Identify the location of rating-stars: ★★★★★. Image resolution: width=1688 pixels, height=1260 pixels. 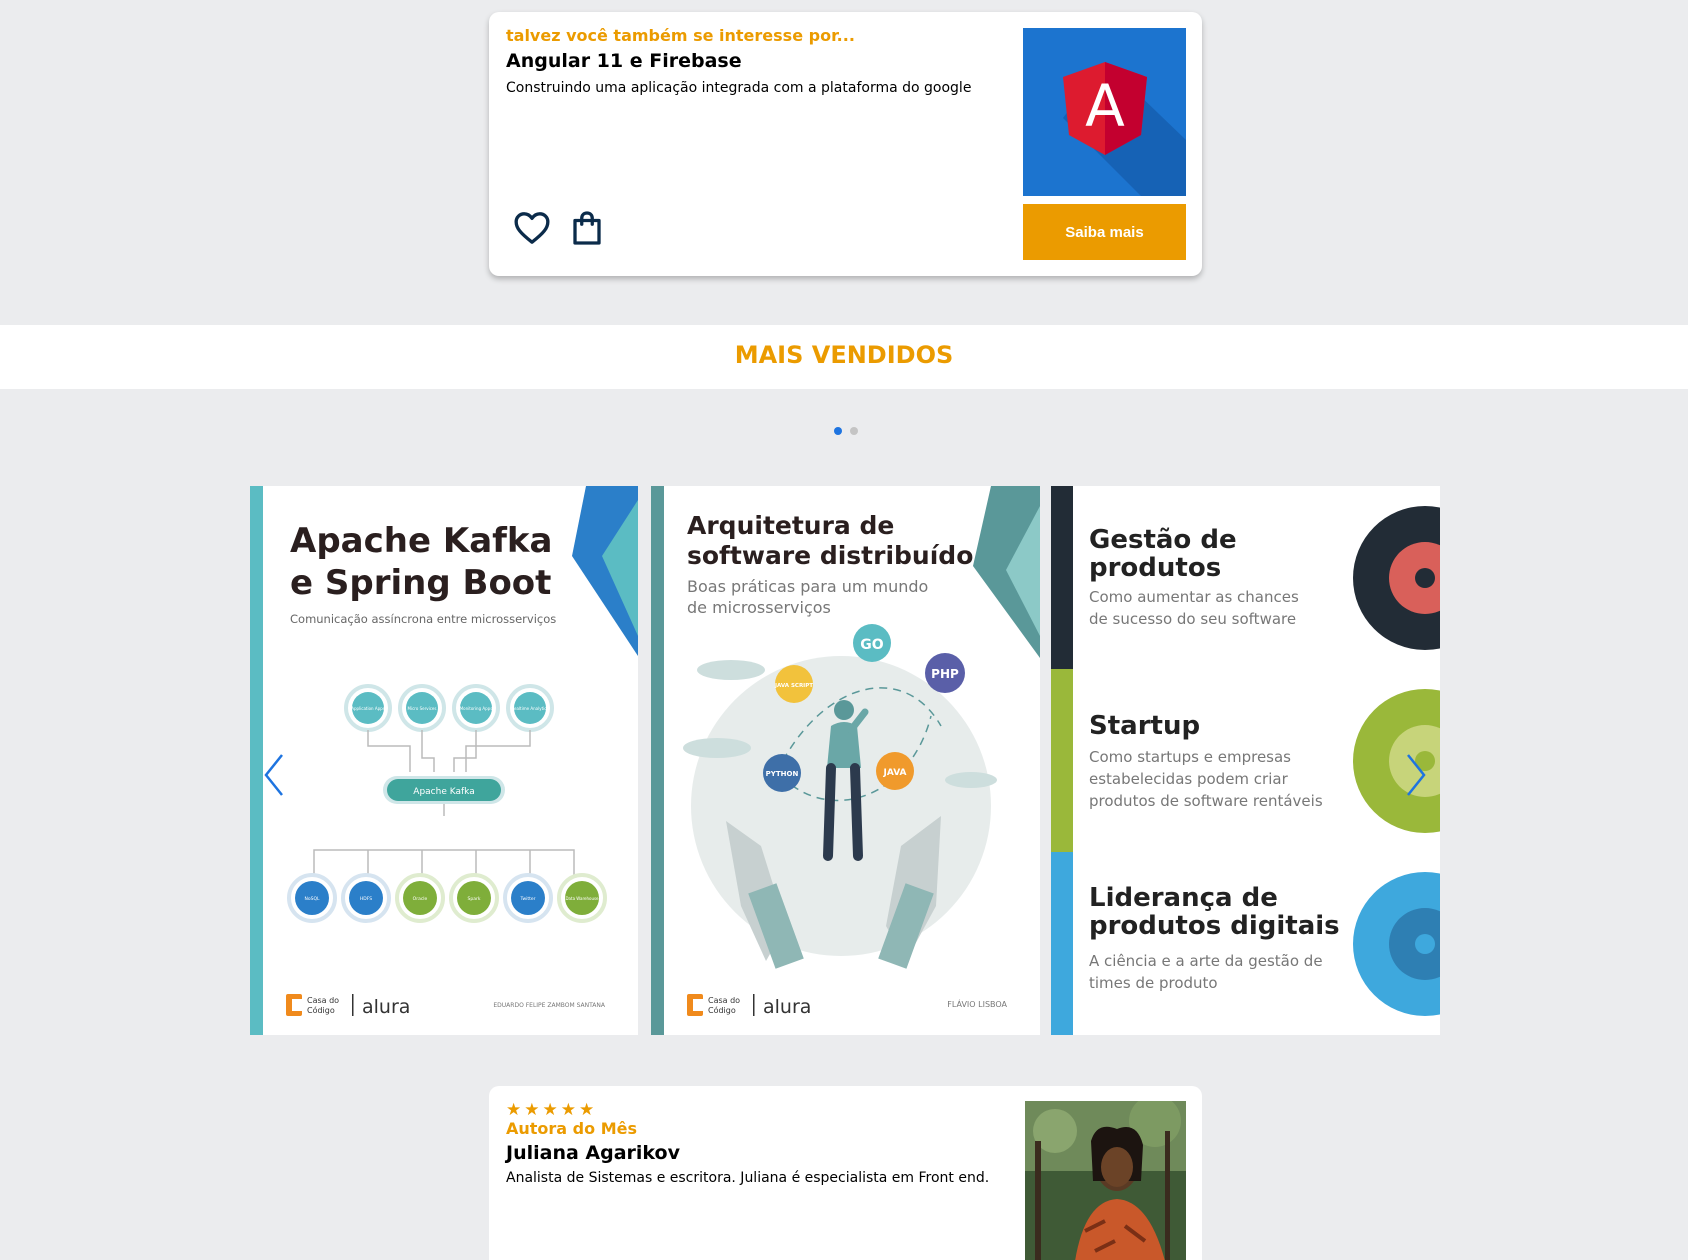
(552, 1110).